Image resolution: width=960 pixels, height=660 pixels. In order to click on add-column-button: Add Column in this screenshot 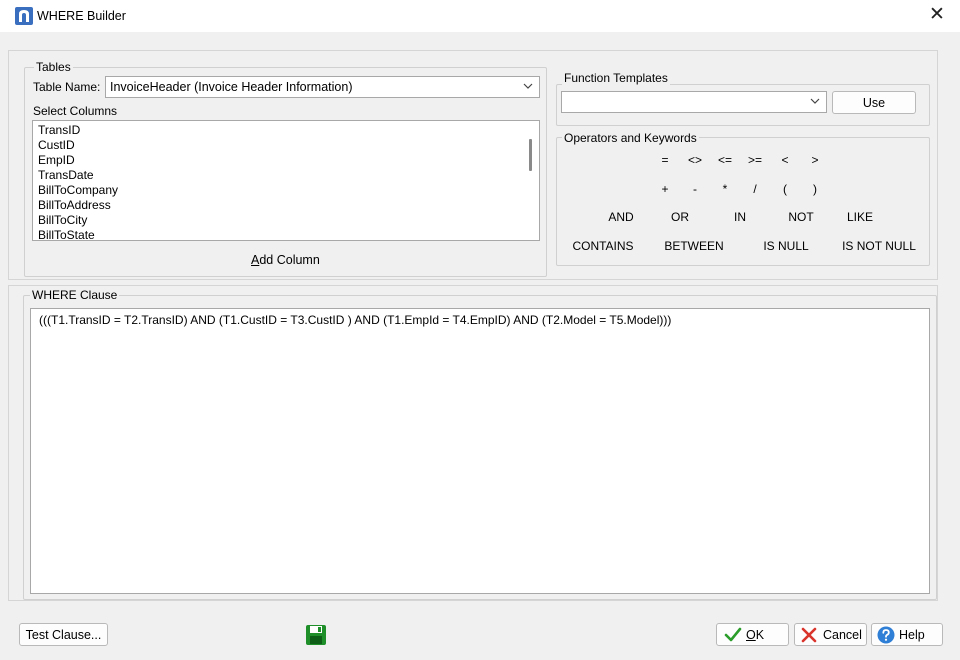, I will do `click(285, 260)`.